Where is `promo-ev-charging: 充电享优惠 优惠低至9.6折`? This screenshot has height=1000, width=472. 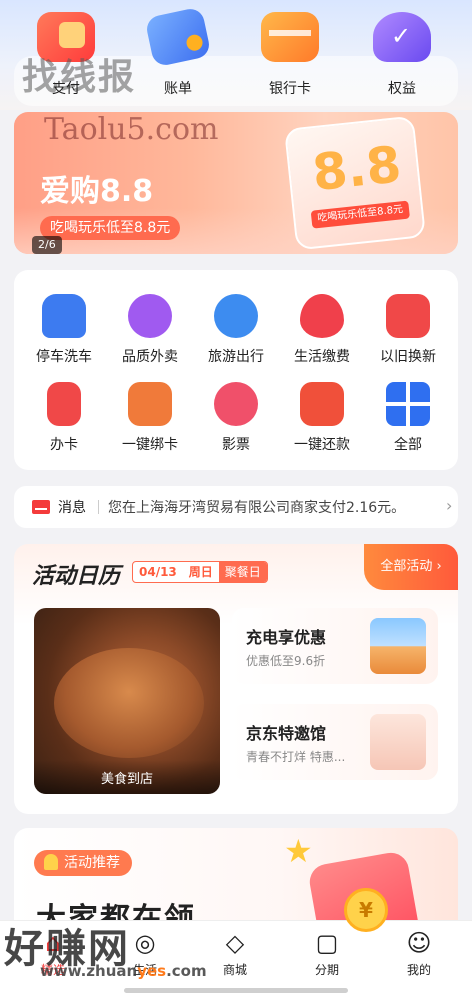
promo-ev-charging: 充电享优惠 优惠低至9.6折 is located at coordinates (335, 646).